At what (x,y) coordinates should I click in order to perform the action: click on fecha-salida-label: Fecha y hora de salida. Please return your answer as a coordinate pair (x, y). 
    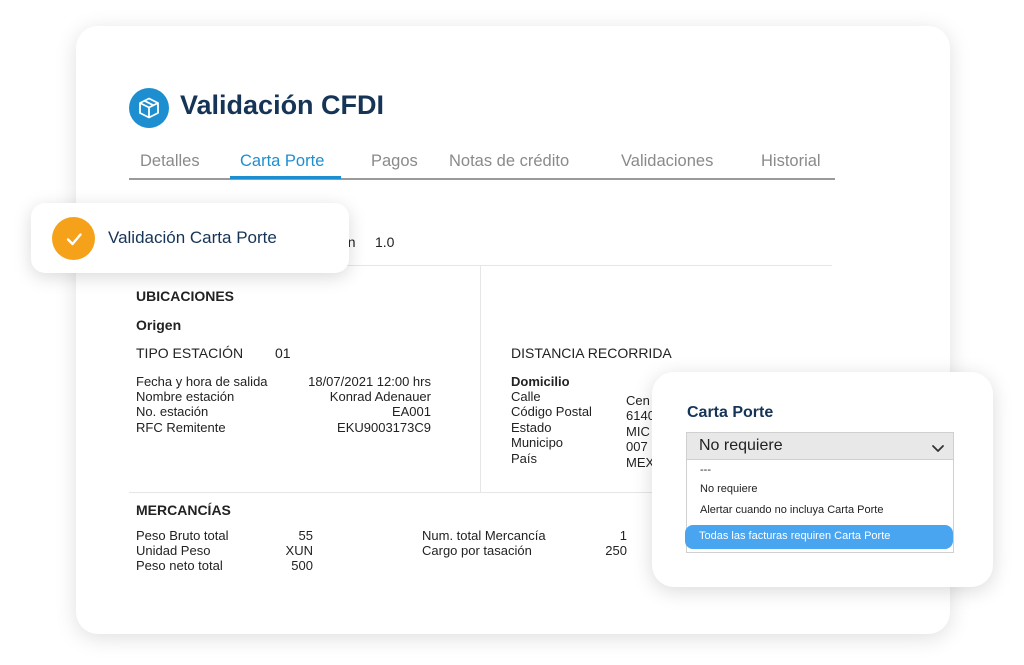
    Looking at the image, I should click on (202, 381).